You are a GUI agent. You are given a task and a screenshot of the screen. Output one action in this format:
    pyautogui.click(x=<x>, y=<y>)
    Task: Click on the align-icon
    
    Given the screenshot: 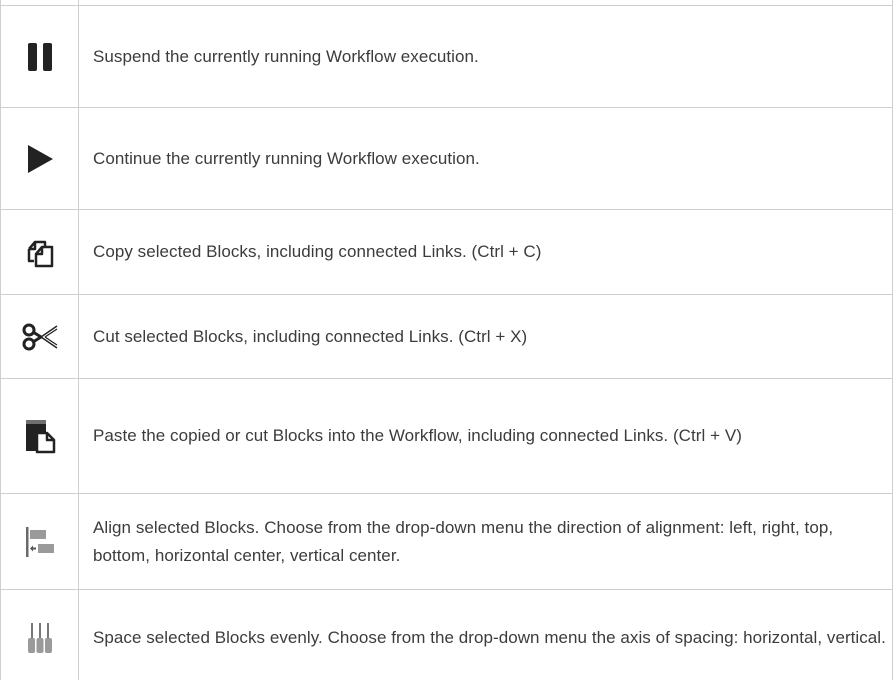 What is the action you would take?
    pyautogui.click(x=40, y=542)
    